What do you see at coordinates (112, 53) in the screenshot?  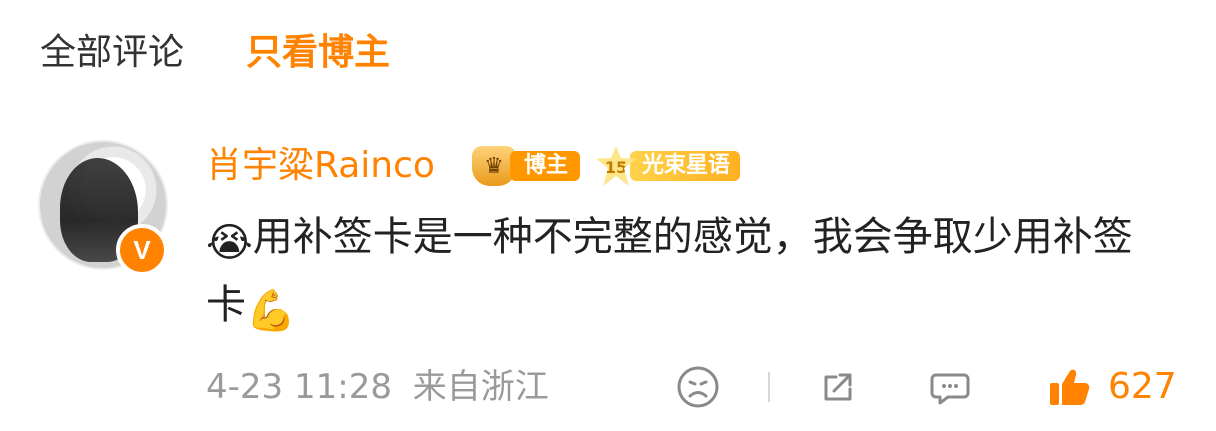 I see `tab-all-comments: 全部评论` at bounding box center [112, 53].